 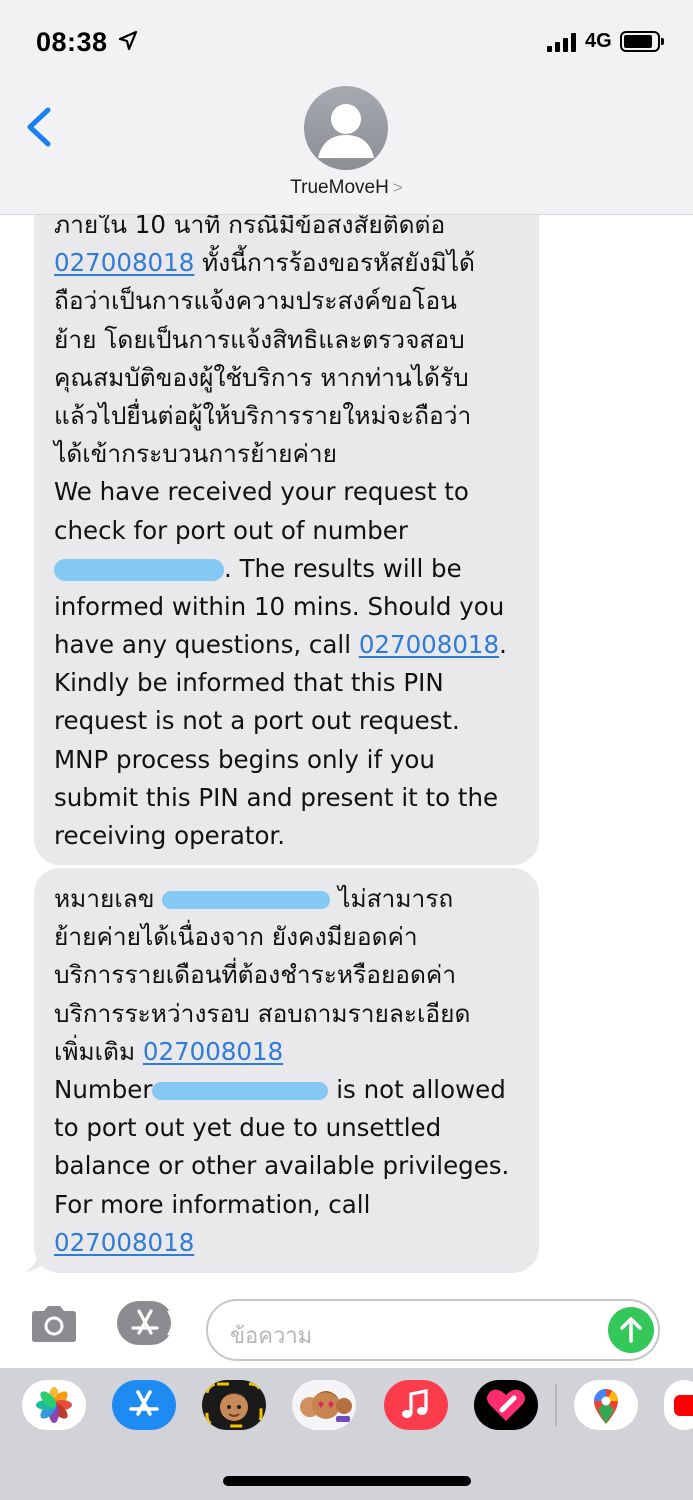 What do you see at coordinates (38, 1260) in the screenshot?
I see `bubble-tail` at bounding box center [38, 1260].